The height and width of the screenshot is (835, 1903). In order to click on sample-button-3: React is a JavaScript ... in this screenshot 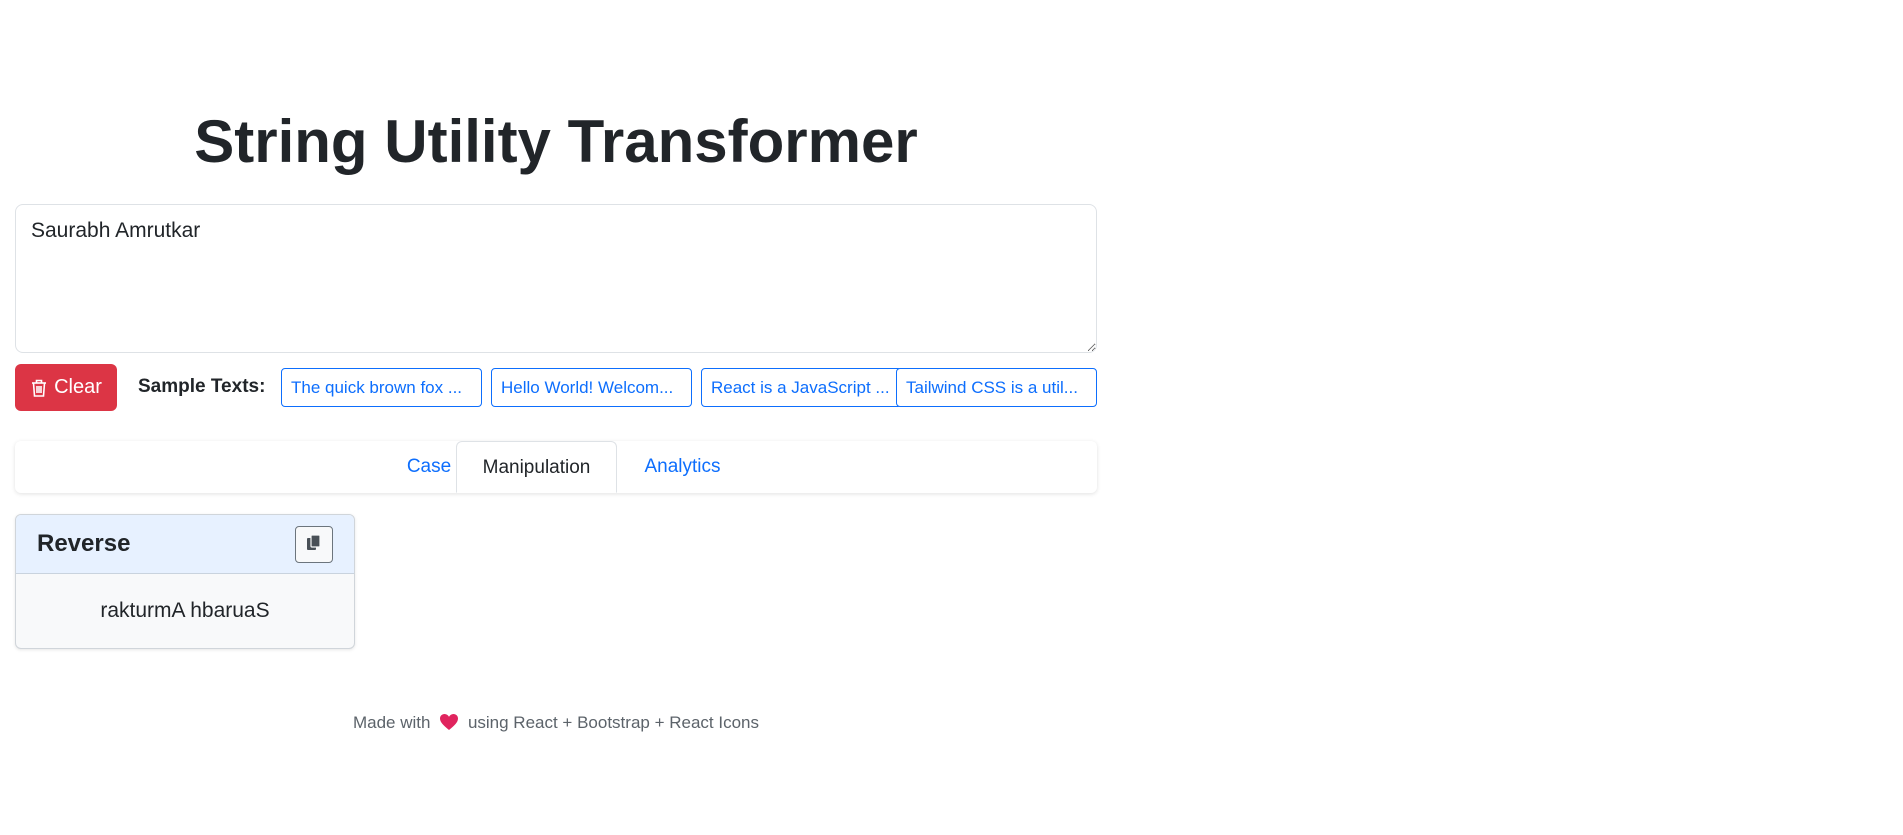, I will do `click(801, 387)`.